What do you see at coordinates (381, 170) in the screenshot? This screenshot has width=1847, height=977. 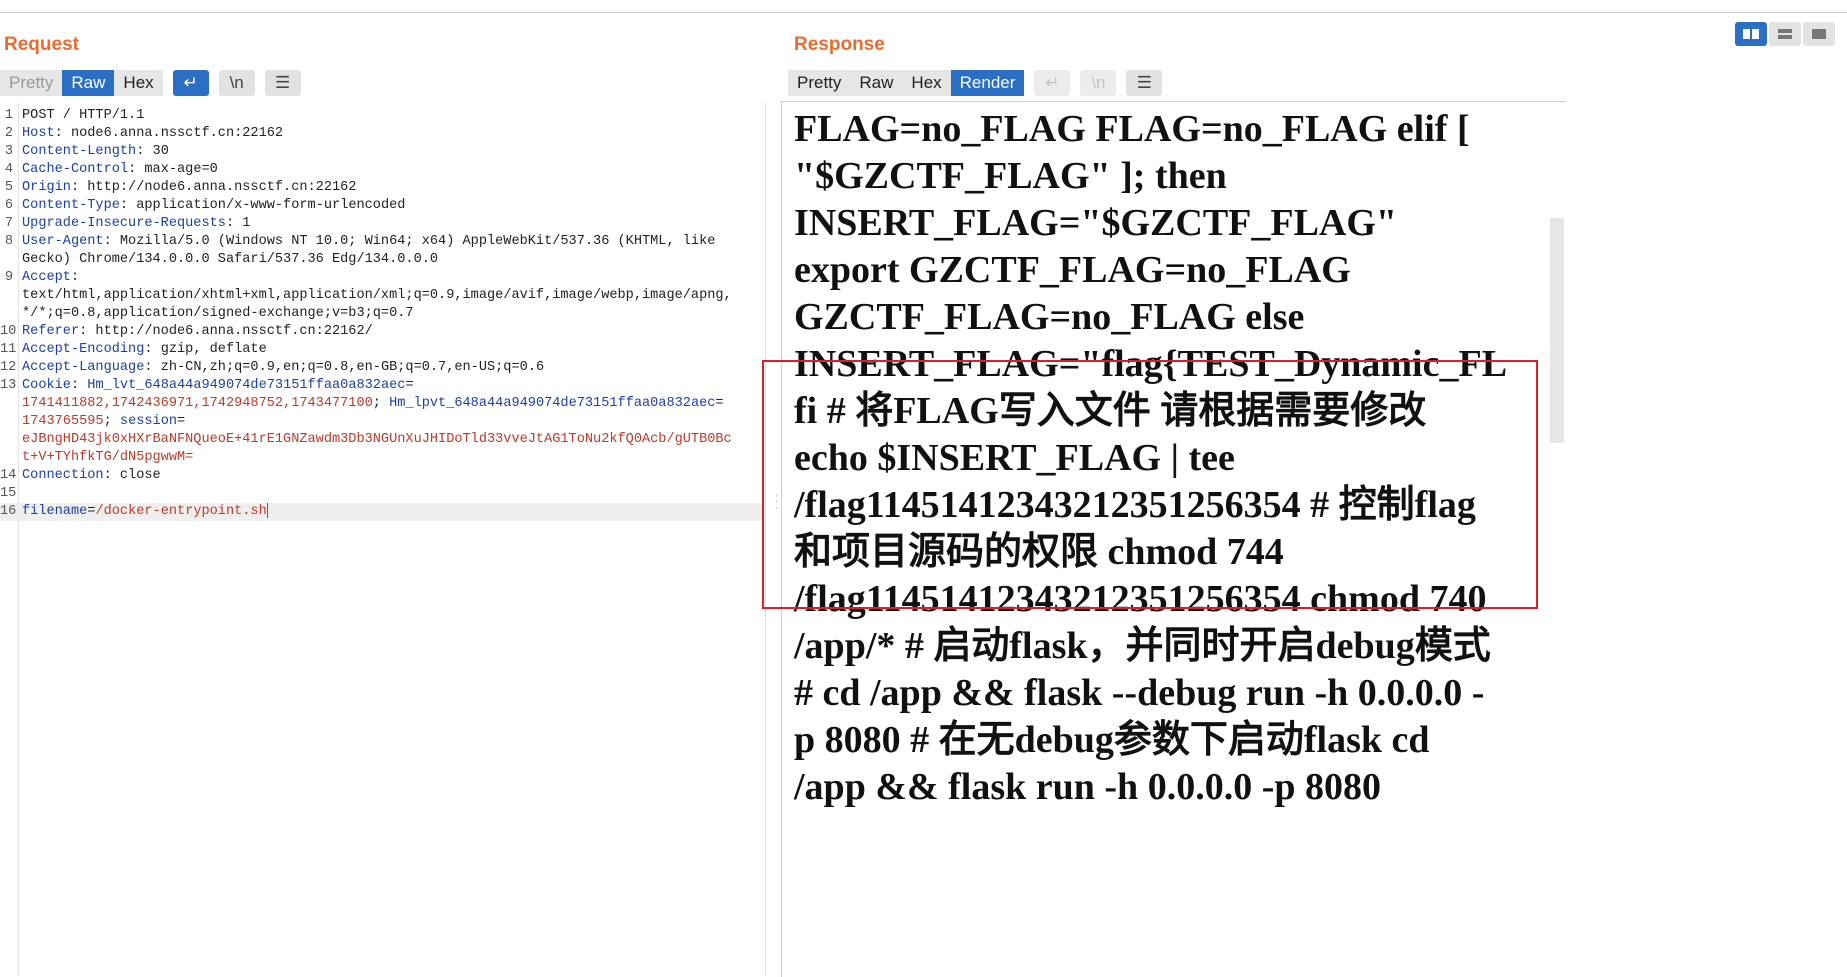 I see `request-line: 4 Cache-Control: max-age=0` at bounding box center [381, 170].